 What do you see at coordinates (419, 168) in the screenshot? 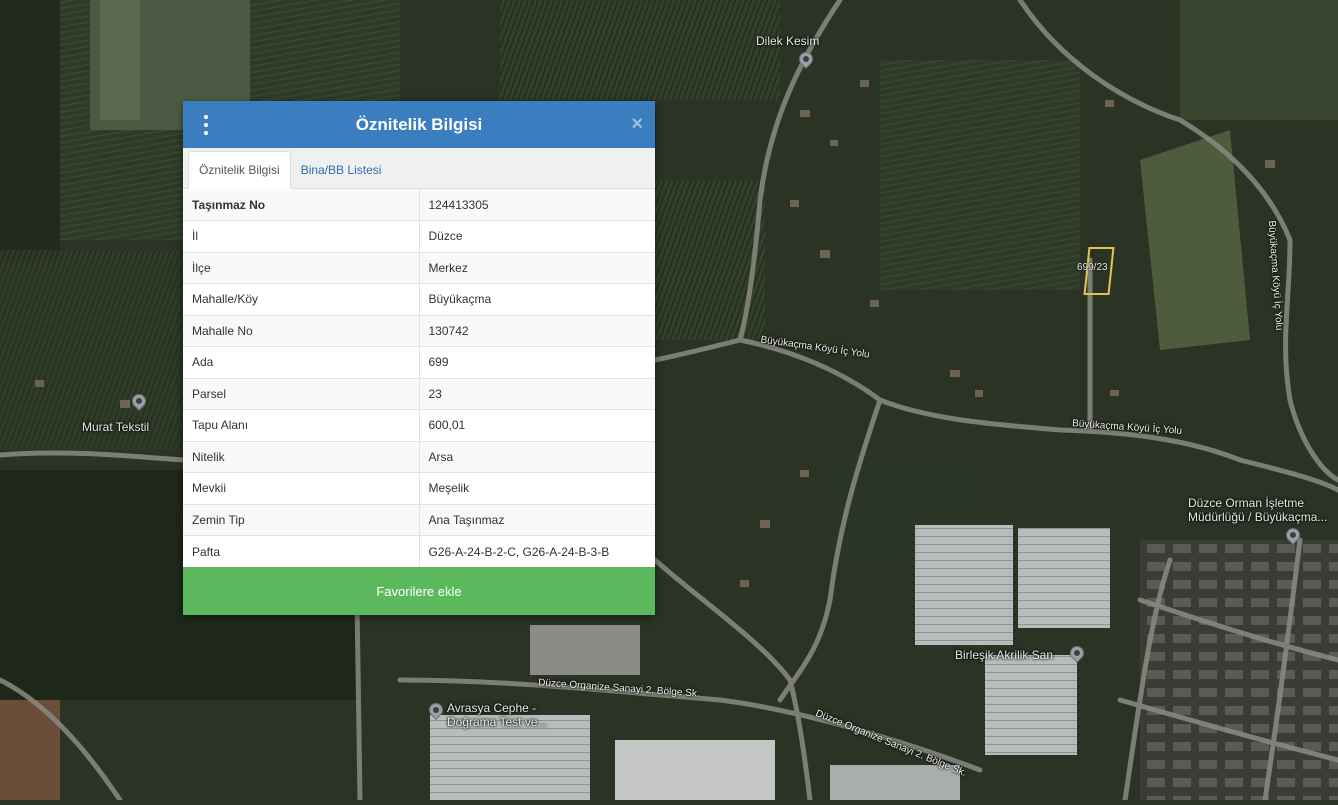
I see `tab-bar: Öznitelik Bilgisi Bina/BB Listesi` at bounding box center [419, 168].